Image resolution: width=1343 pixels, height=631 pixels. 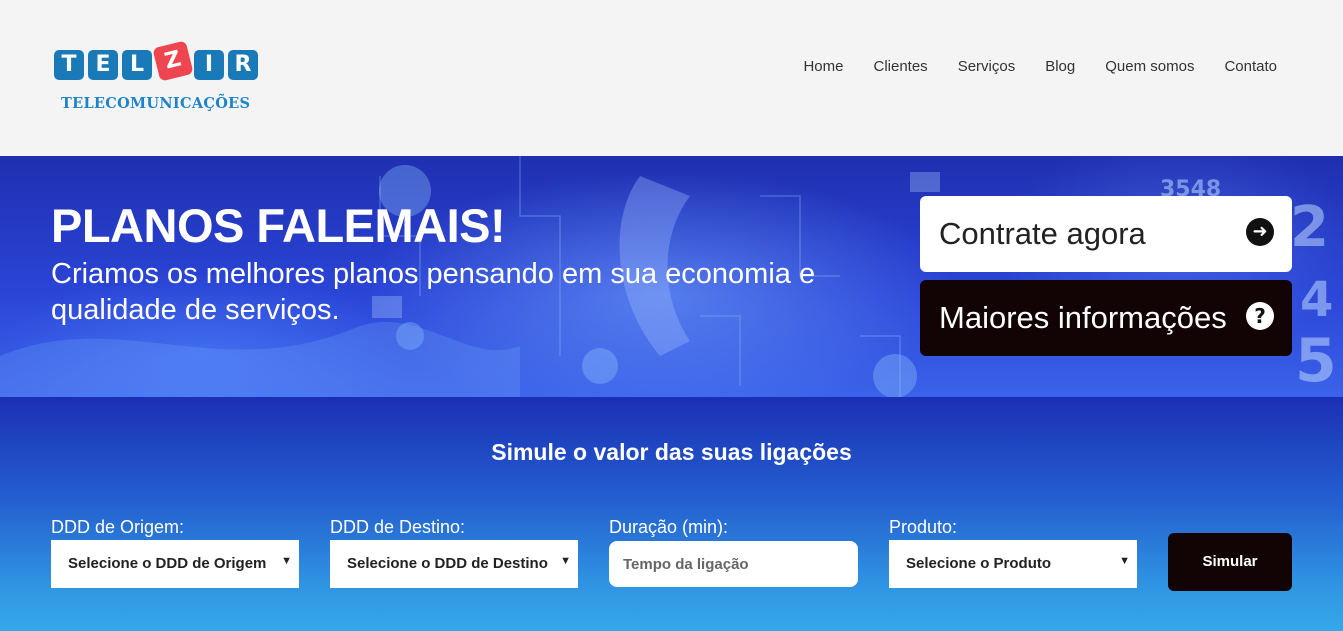 What do you see at coordinates (278, 225) in the screenshot?
I see `hero-title: PLANOS FALEMAIS!` at bounding box center [278, 225].